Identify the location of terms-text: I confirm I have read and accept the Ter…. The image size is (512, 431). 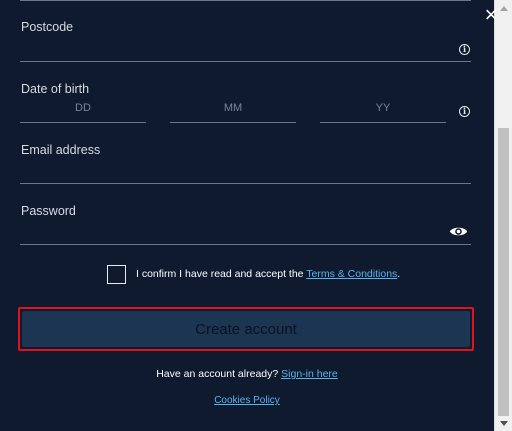
(268, 274).